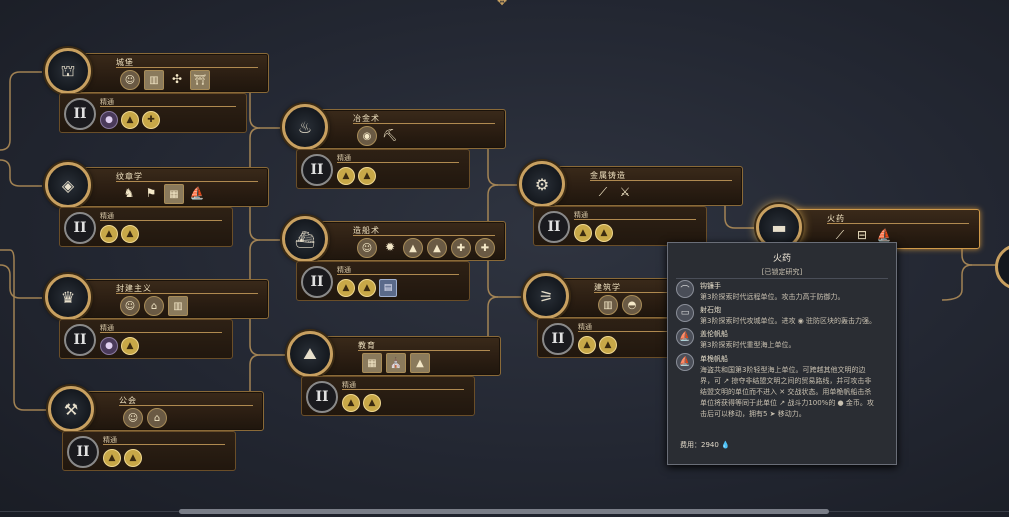  What do you see at coordinates (1002, 267) in the screenshot?
I see `partial-node-emblem` at bounding box center [1002, 267].